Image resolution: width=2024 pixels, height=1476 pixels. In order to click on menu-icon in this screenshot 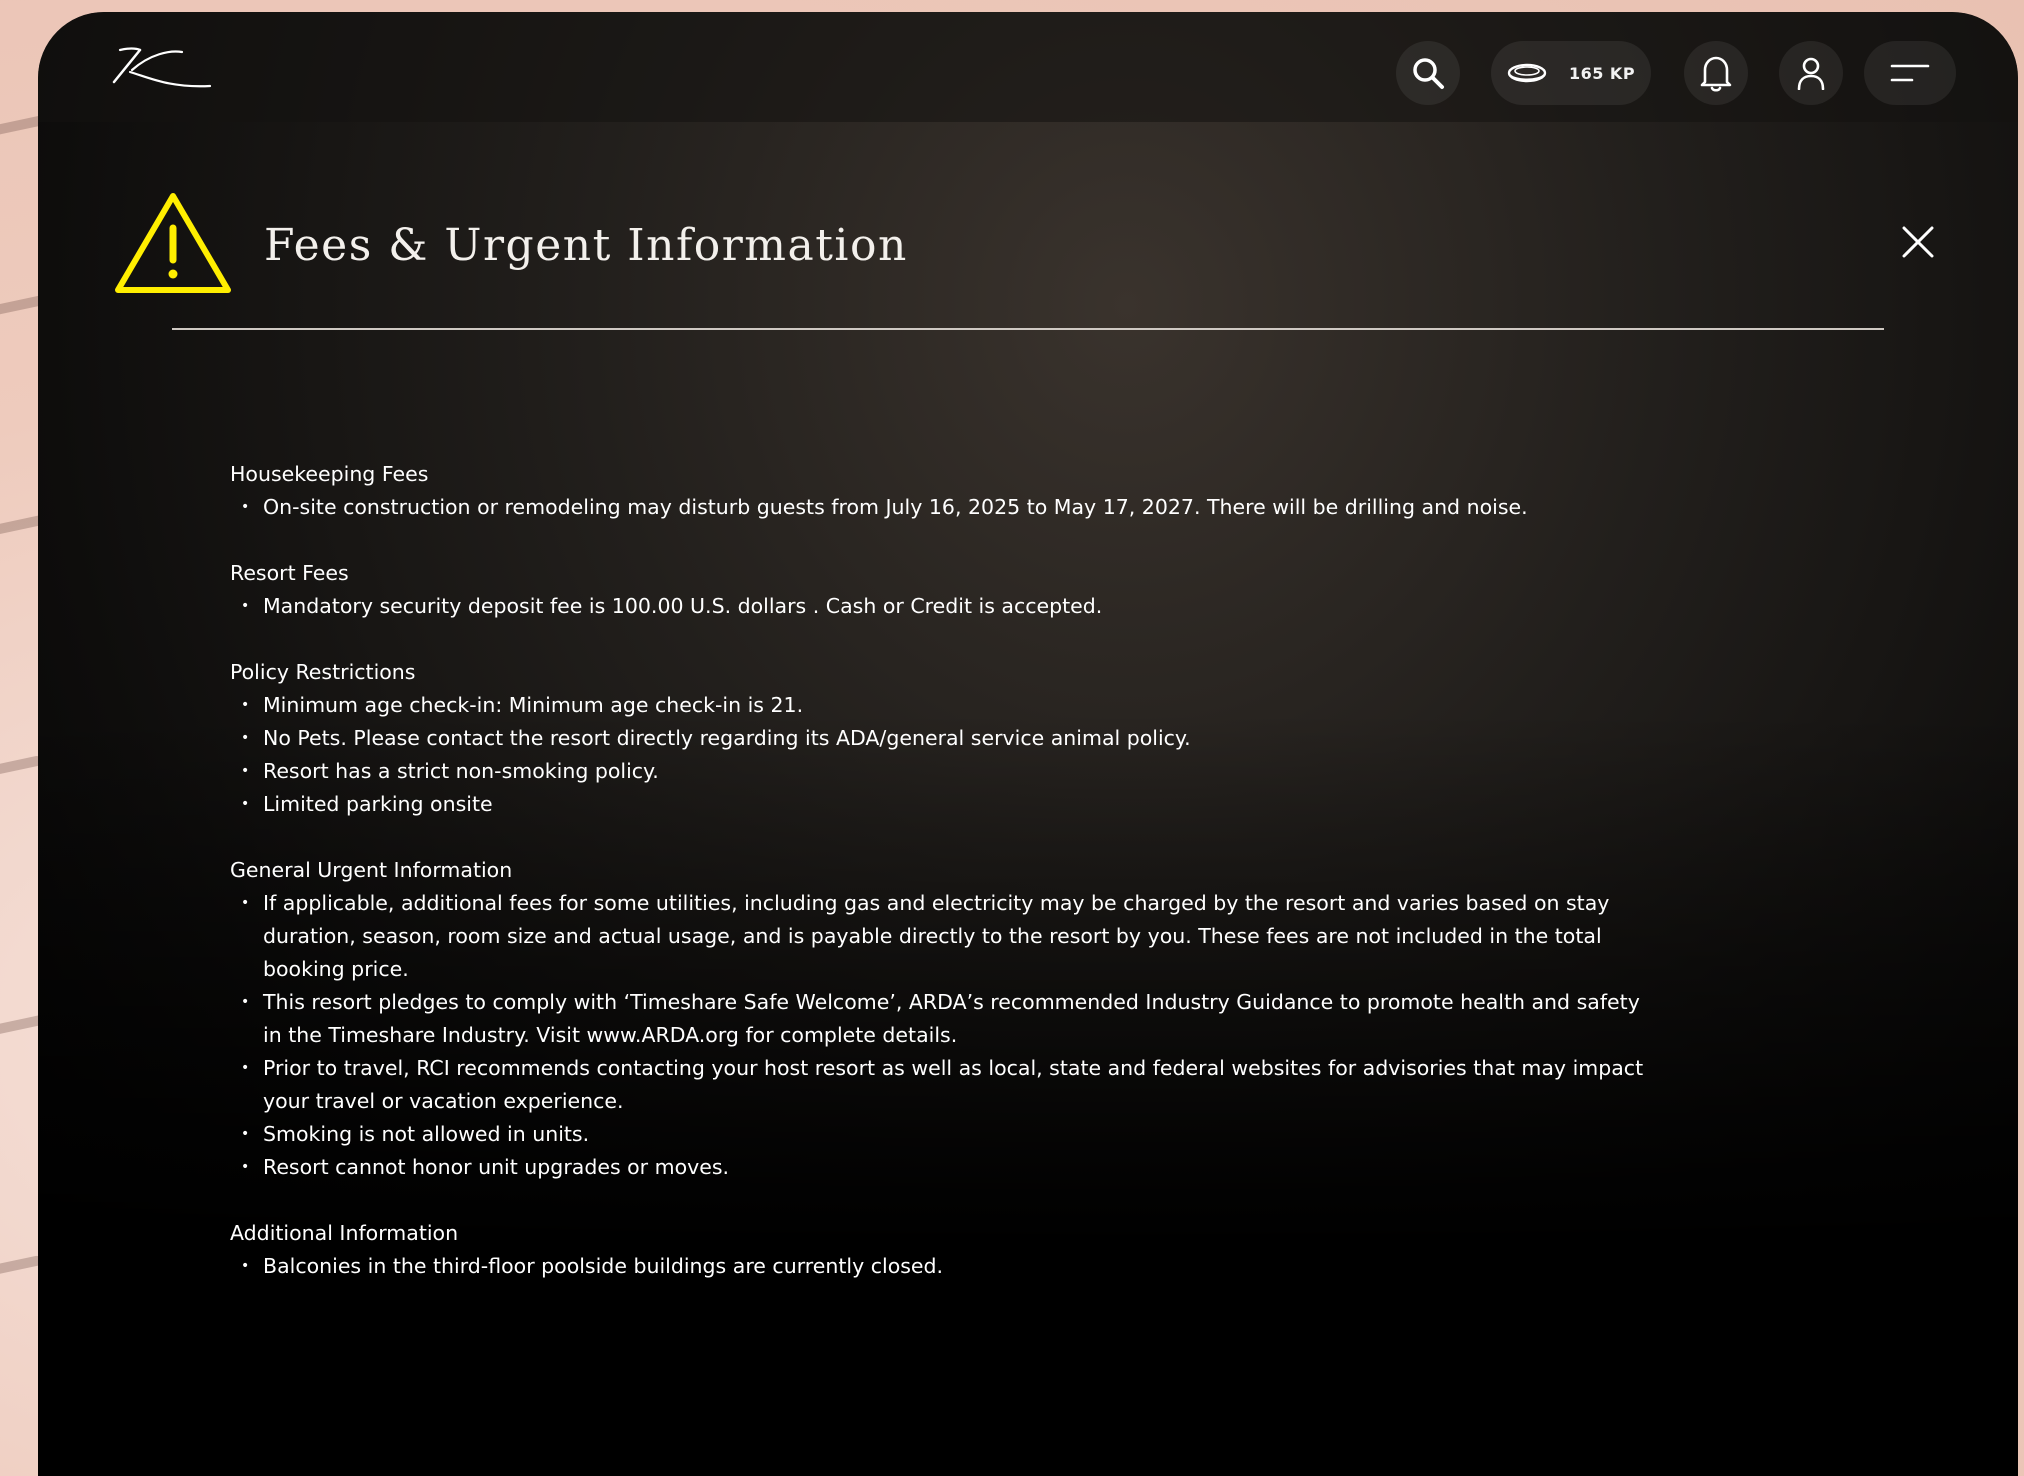, I will do `click(1910, 73)`.